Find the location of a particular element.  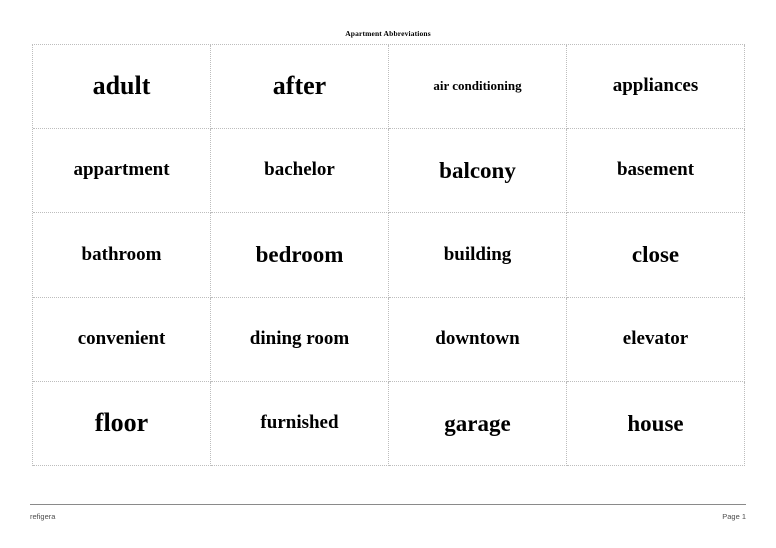

flashcard-cell: furnished is located at coordinates (300, 423).